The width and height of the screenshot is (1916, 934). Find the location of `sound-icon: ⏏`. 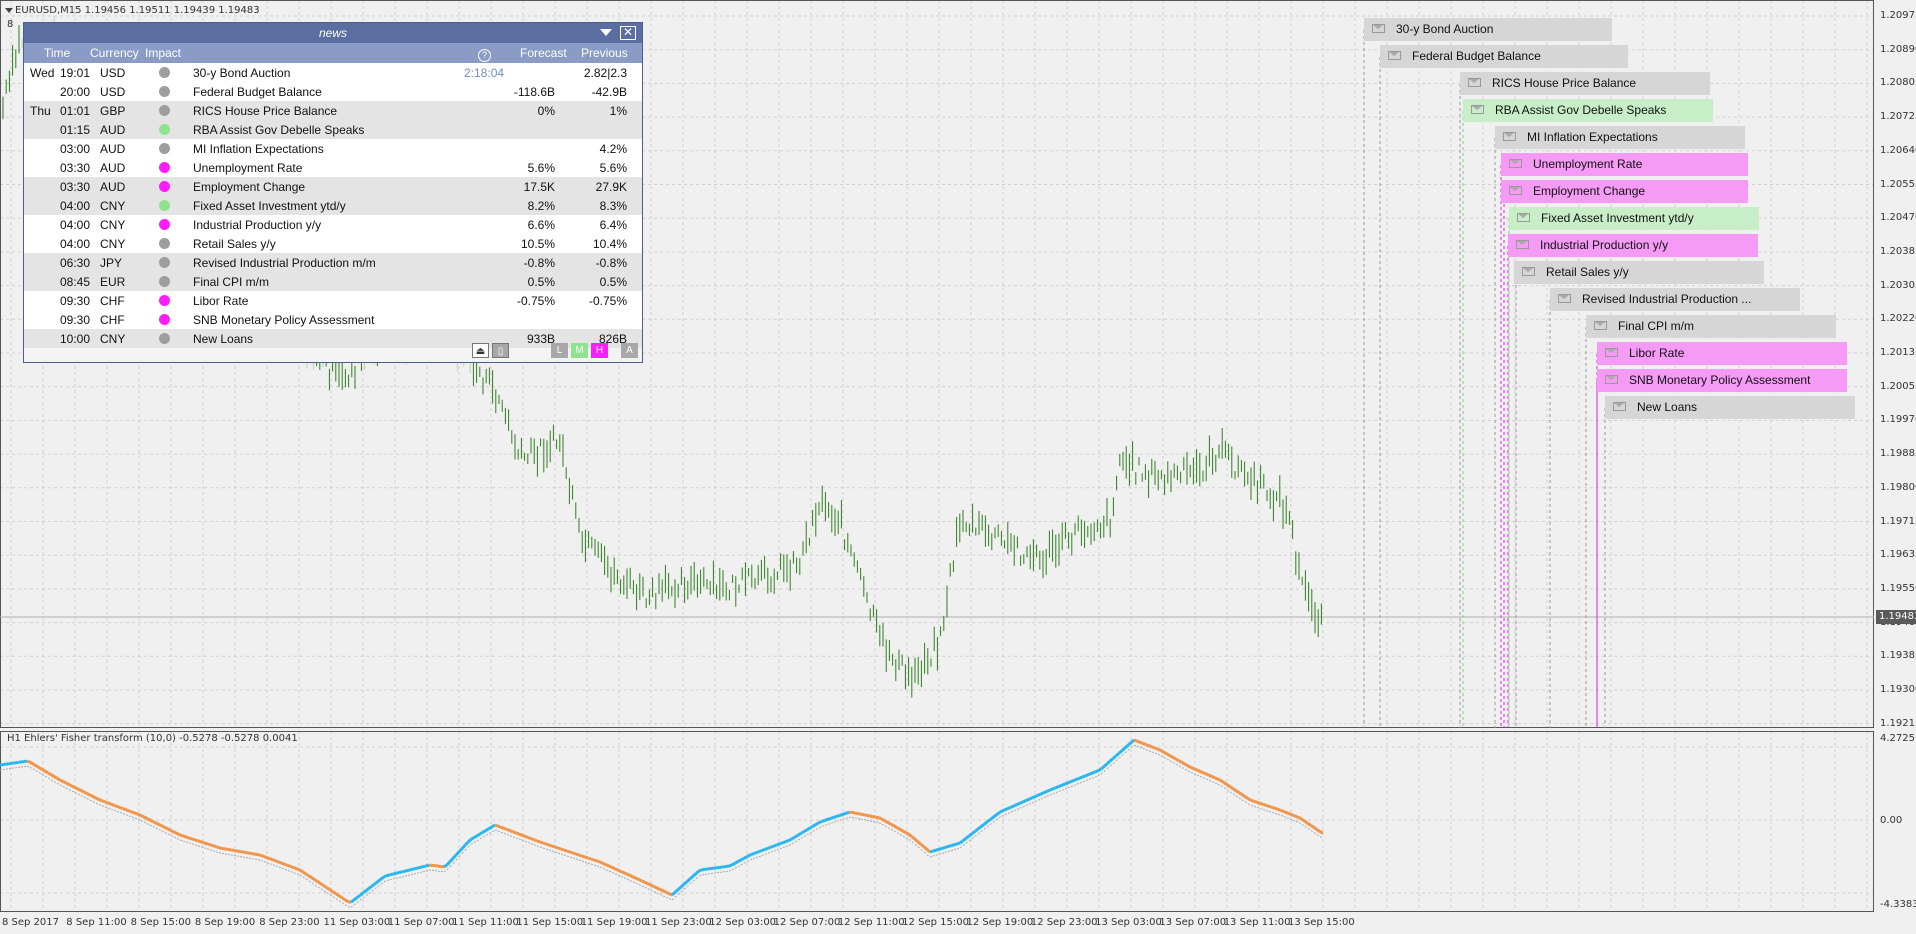

sound-icon: ⏏ is located at coordinates (480, 350).